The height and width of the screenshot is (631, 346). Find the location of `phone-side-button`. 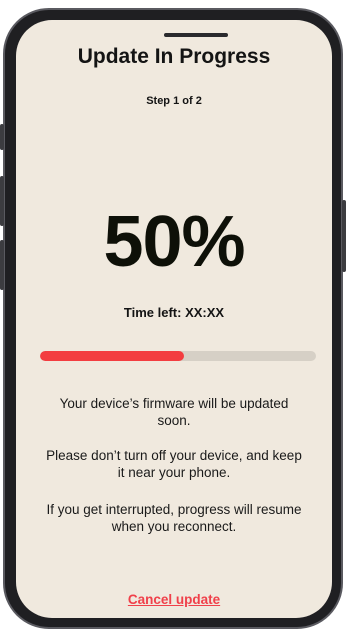

phone-side-button is located at coordinates (2, 137).